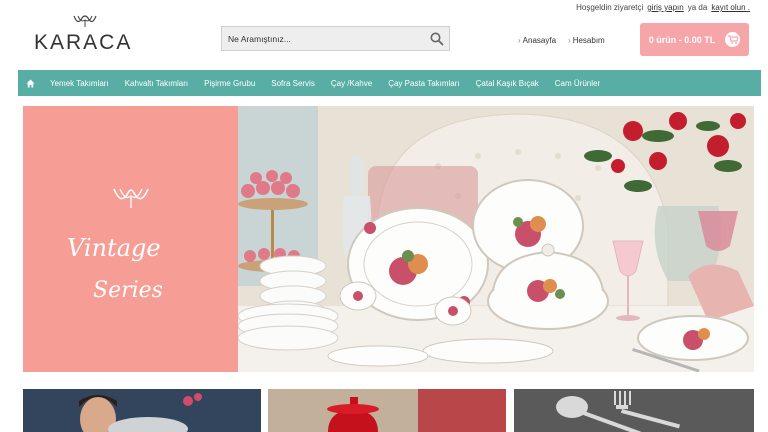 This screenshot has width=768, height=432. What do you see at coordinates (610, 7) in the screenshot?
I see `greeting-text: Hoşgeldin ziyaretçi` at bounding box center [610, 7].